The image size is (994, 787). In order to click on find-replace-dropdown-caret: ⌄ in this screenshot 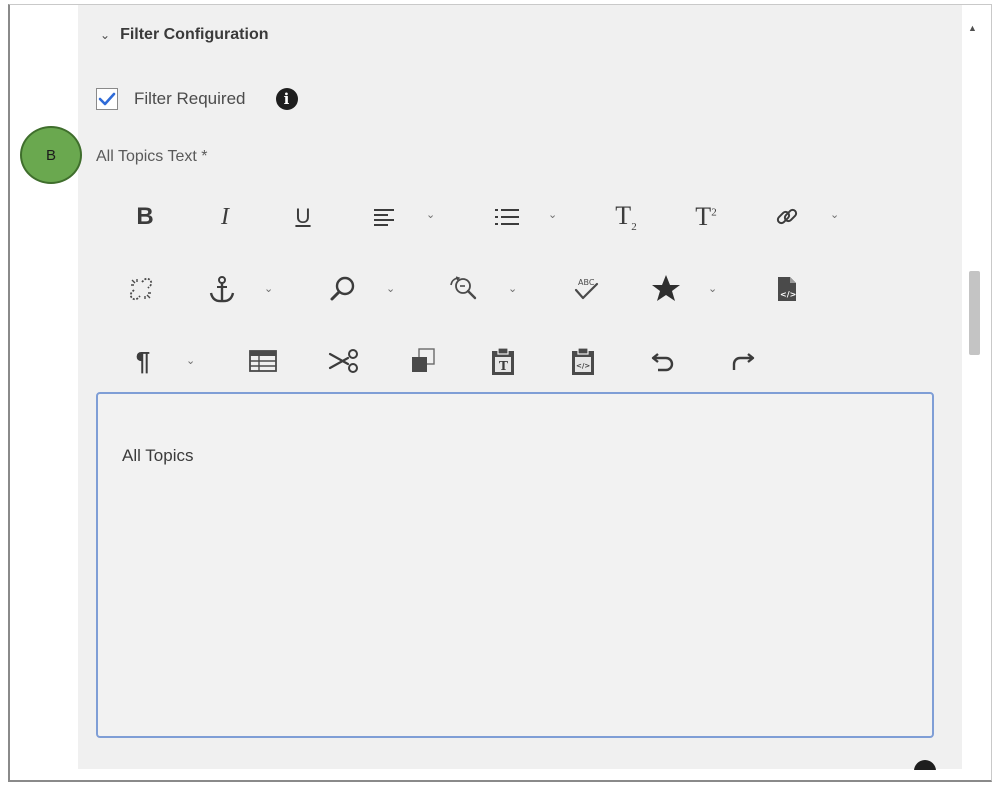, I will do `click(512, 288)`.